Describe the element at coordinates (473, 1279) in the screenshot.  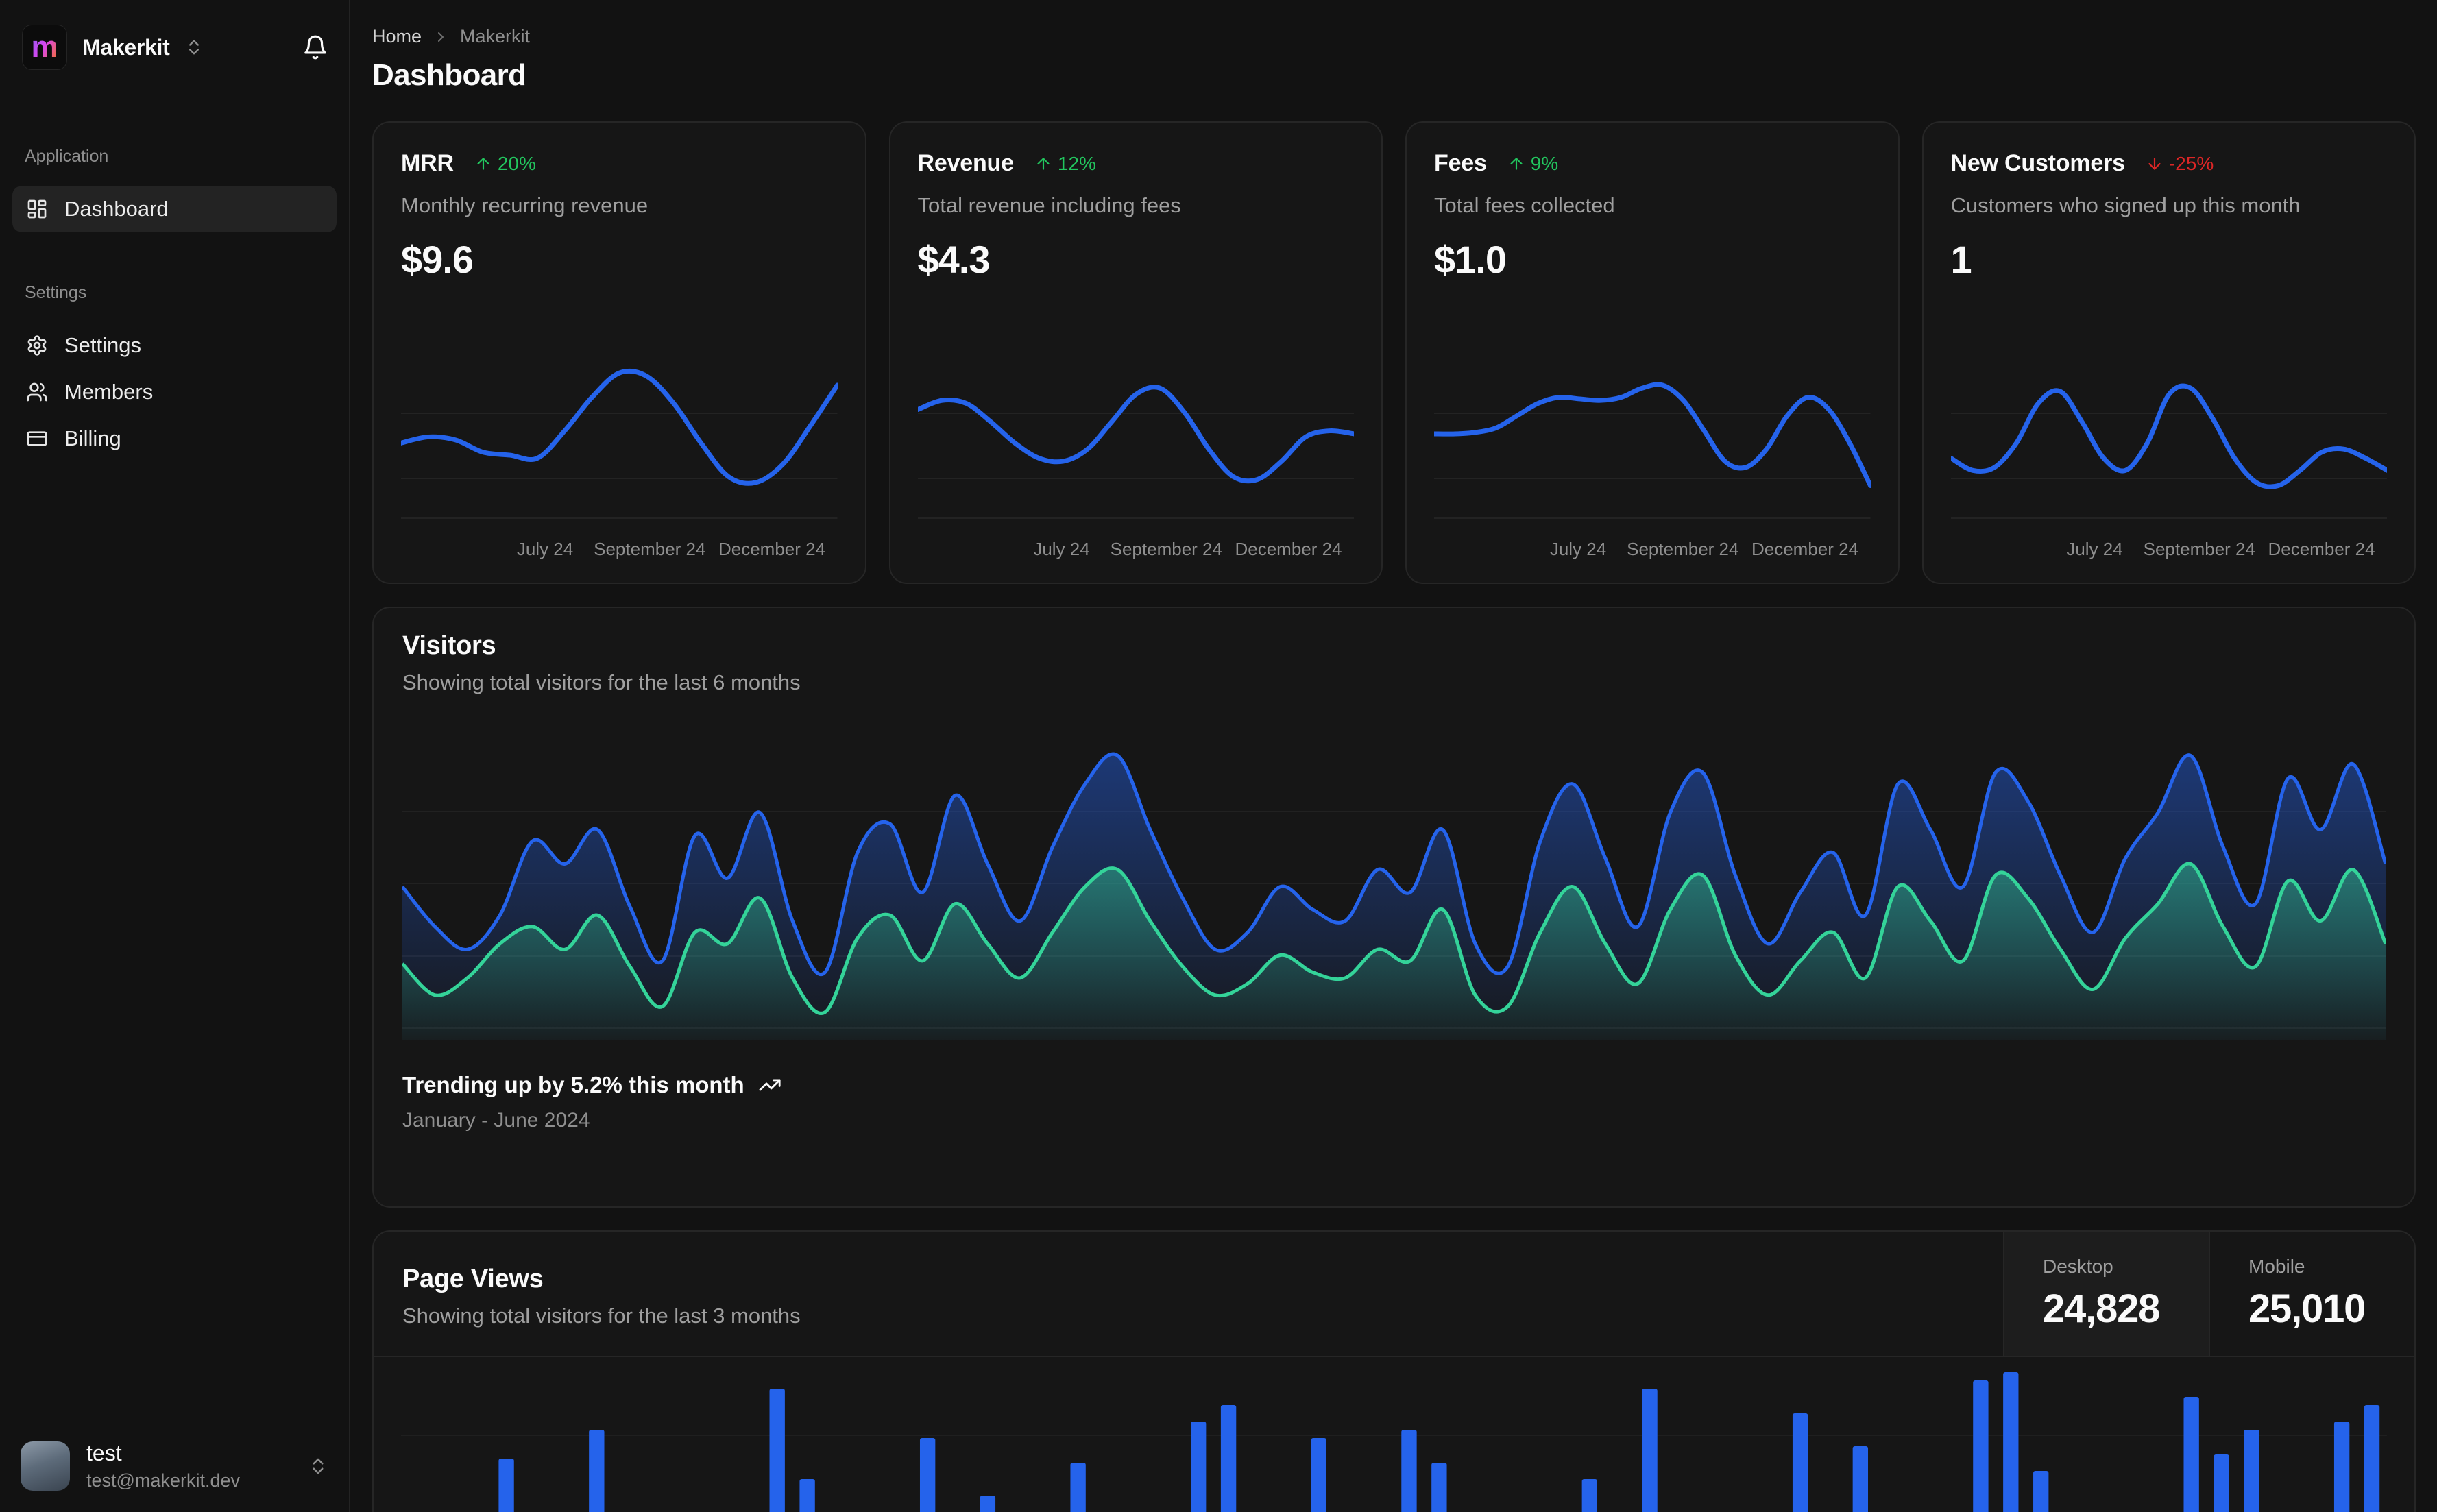
I see `page-views-title: Page Views` at that location.